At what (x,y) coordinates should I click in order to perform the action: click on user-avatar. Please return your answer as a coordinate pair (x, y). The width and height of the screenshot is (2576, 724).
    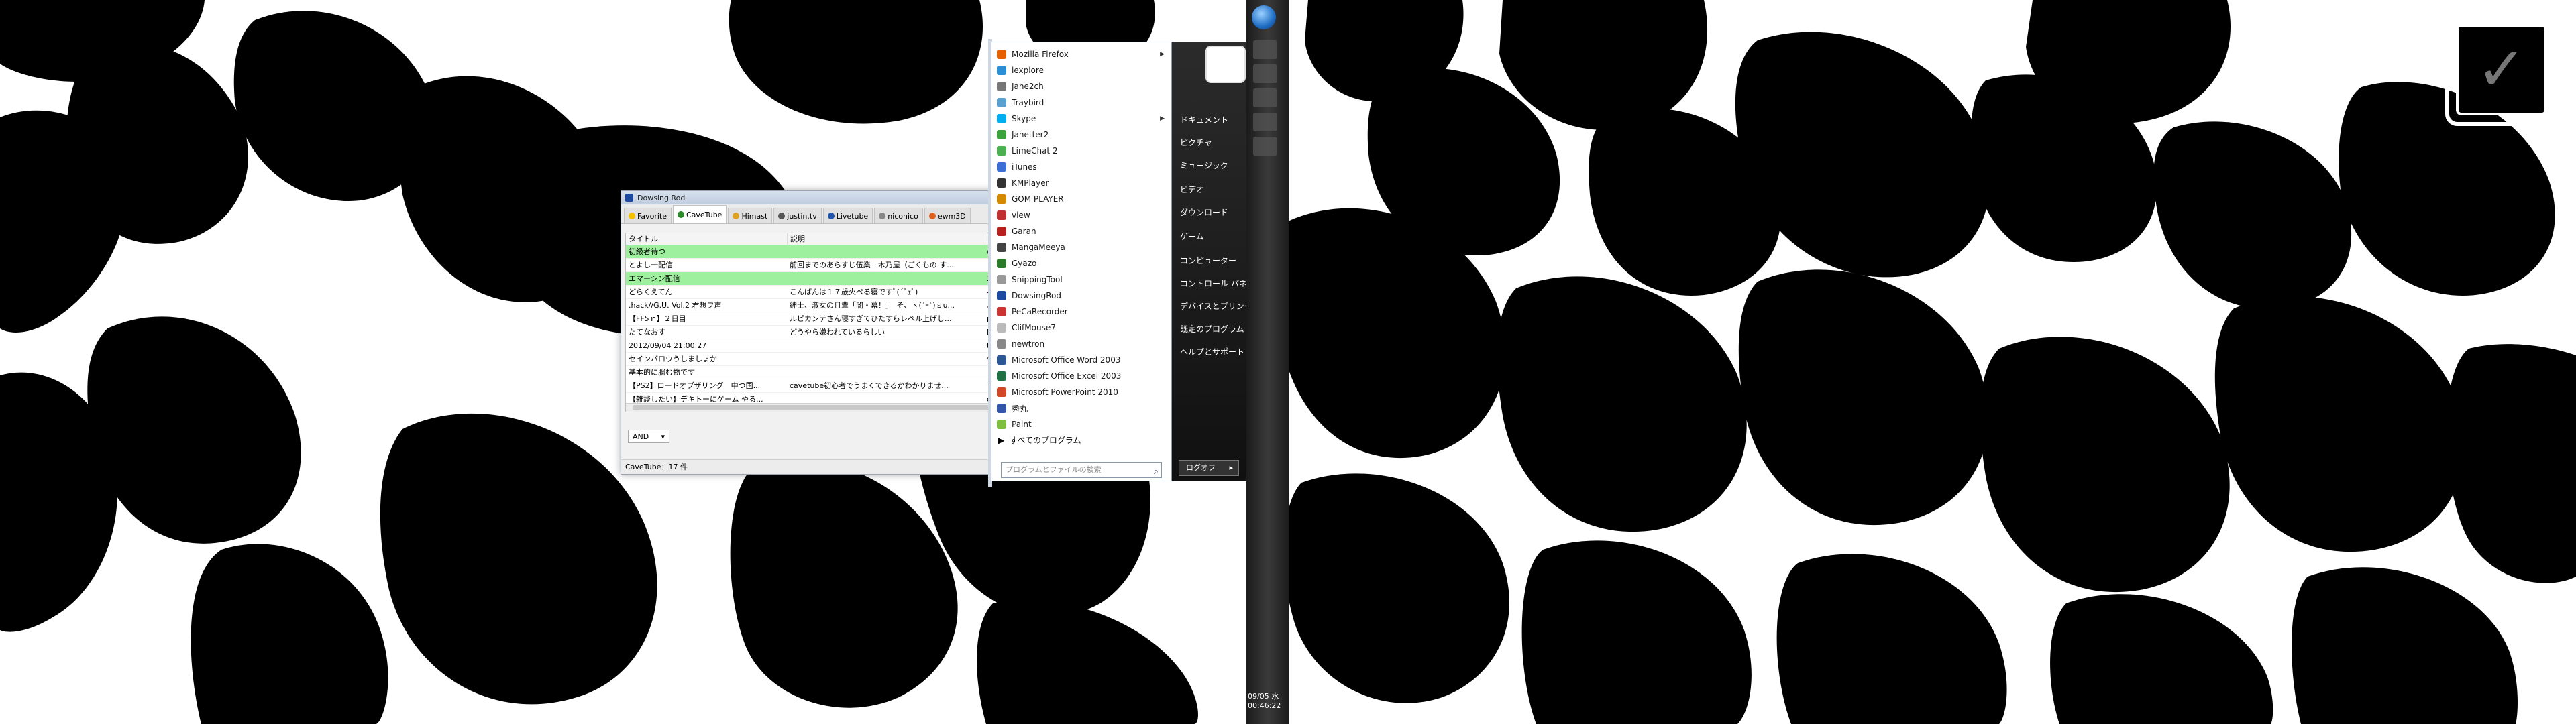
    Looking at the image, I should click on (1225, 64).